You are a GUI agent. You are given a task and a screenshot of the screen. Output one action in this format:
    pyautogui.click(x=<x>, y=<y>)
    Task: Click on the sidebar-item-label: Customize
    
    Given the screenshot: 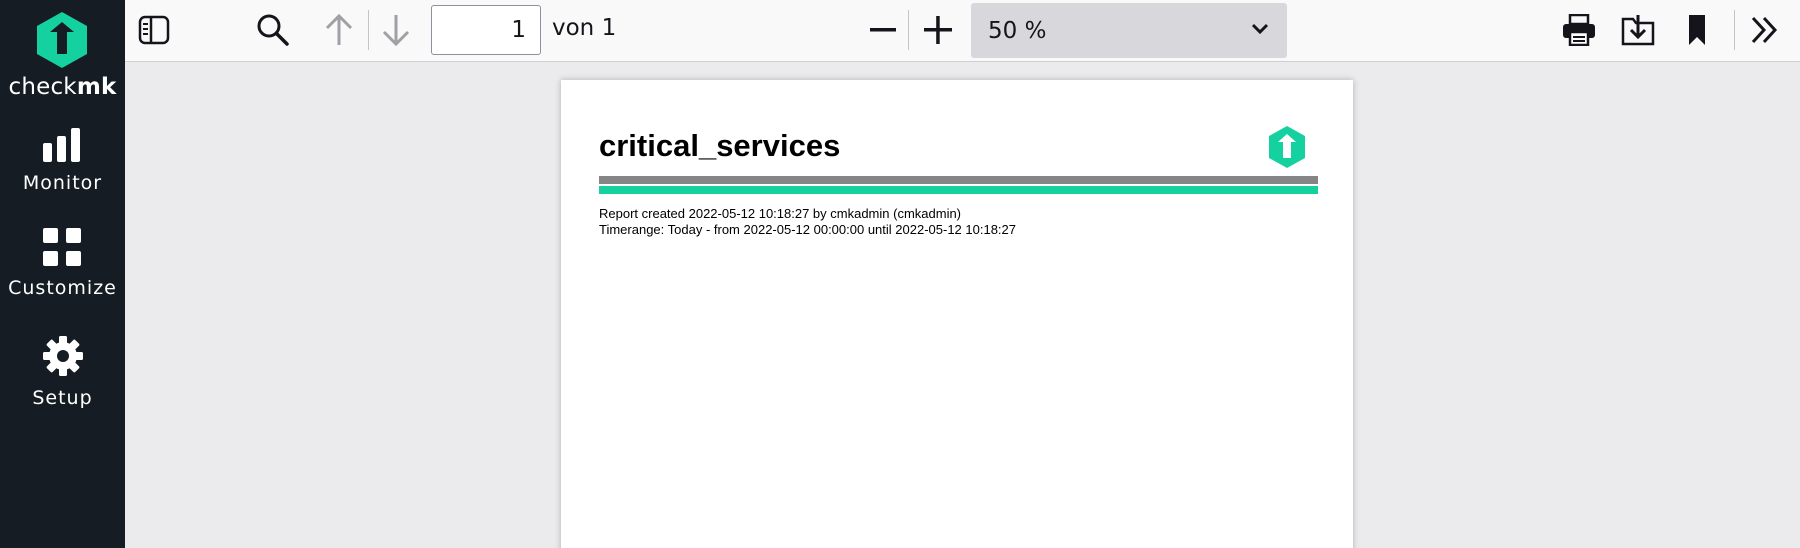 What is the action you would take?
    pyautogui.click(x=62, y=288)
    